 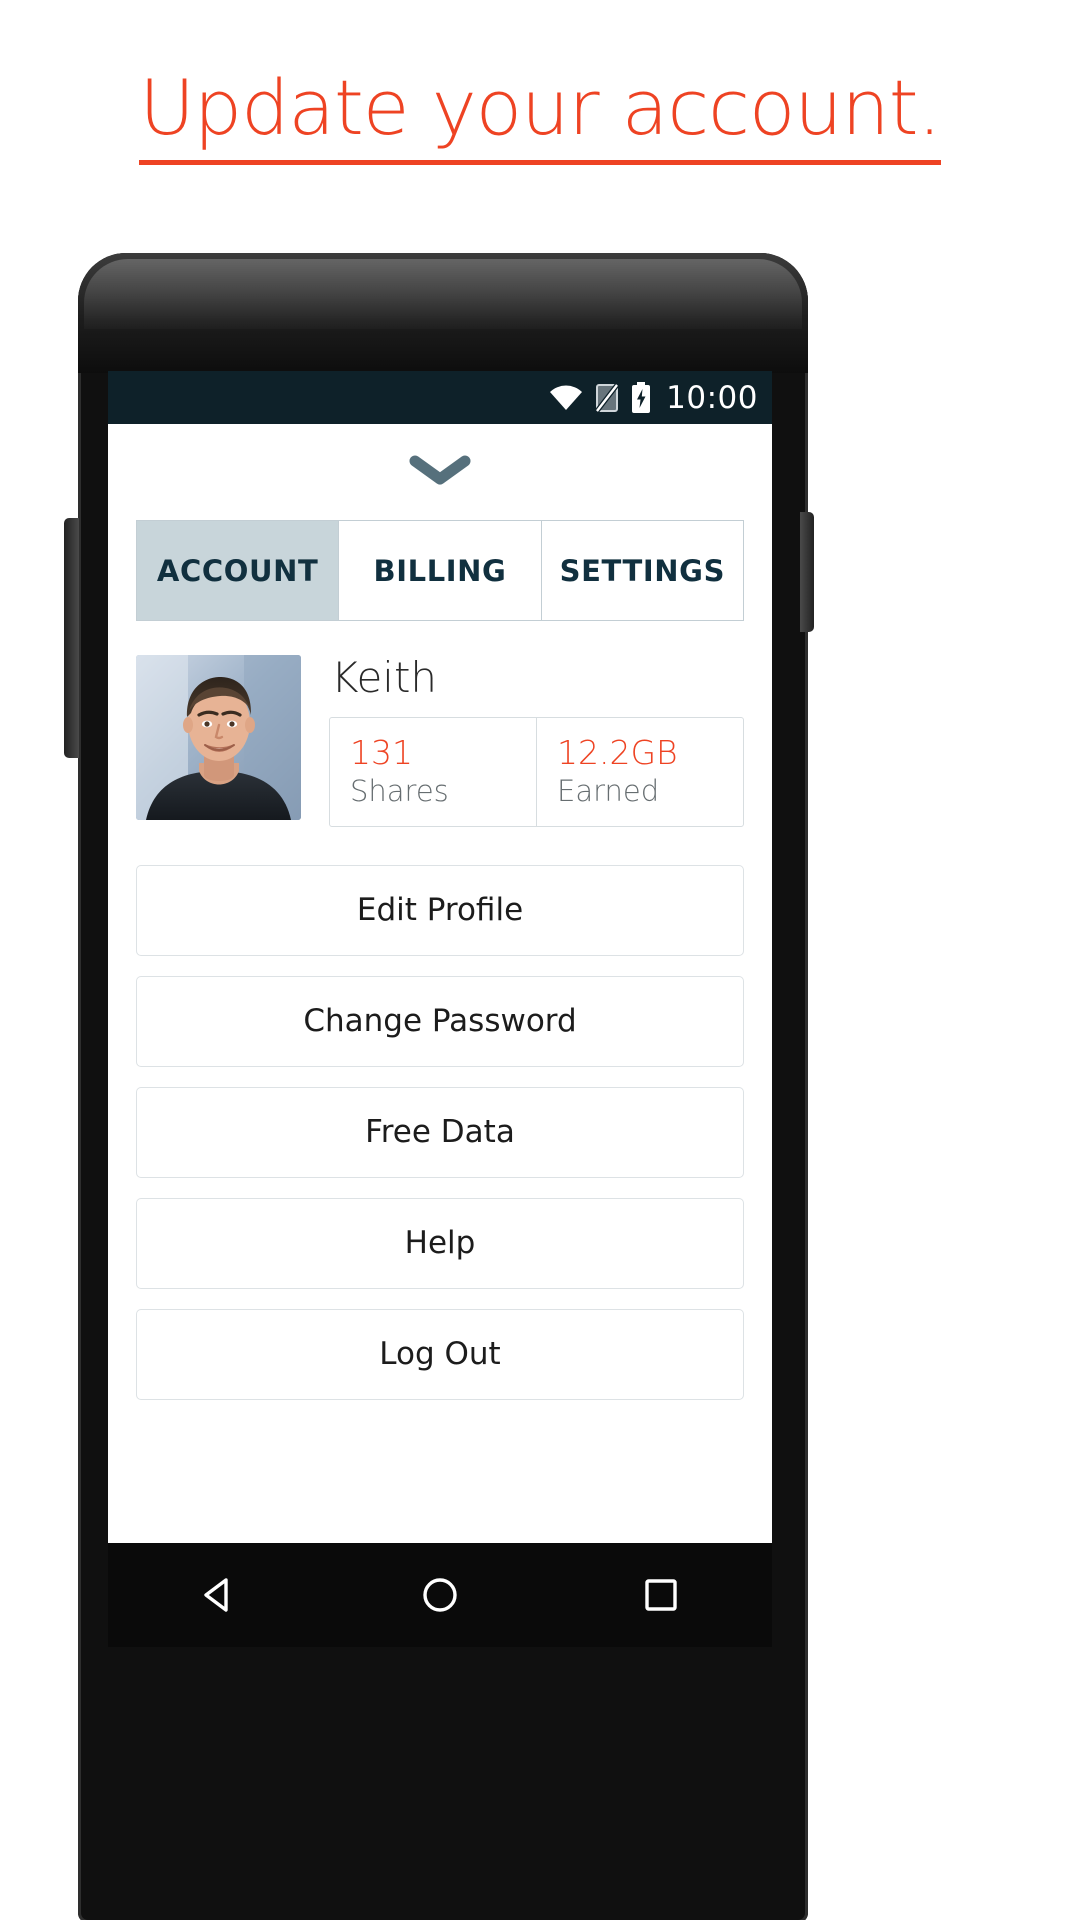 What do you see at coordinates (607, 397) in the screenshot?
I see `sim-no-signal-icon` at bounding box center [607, 397].